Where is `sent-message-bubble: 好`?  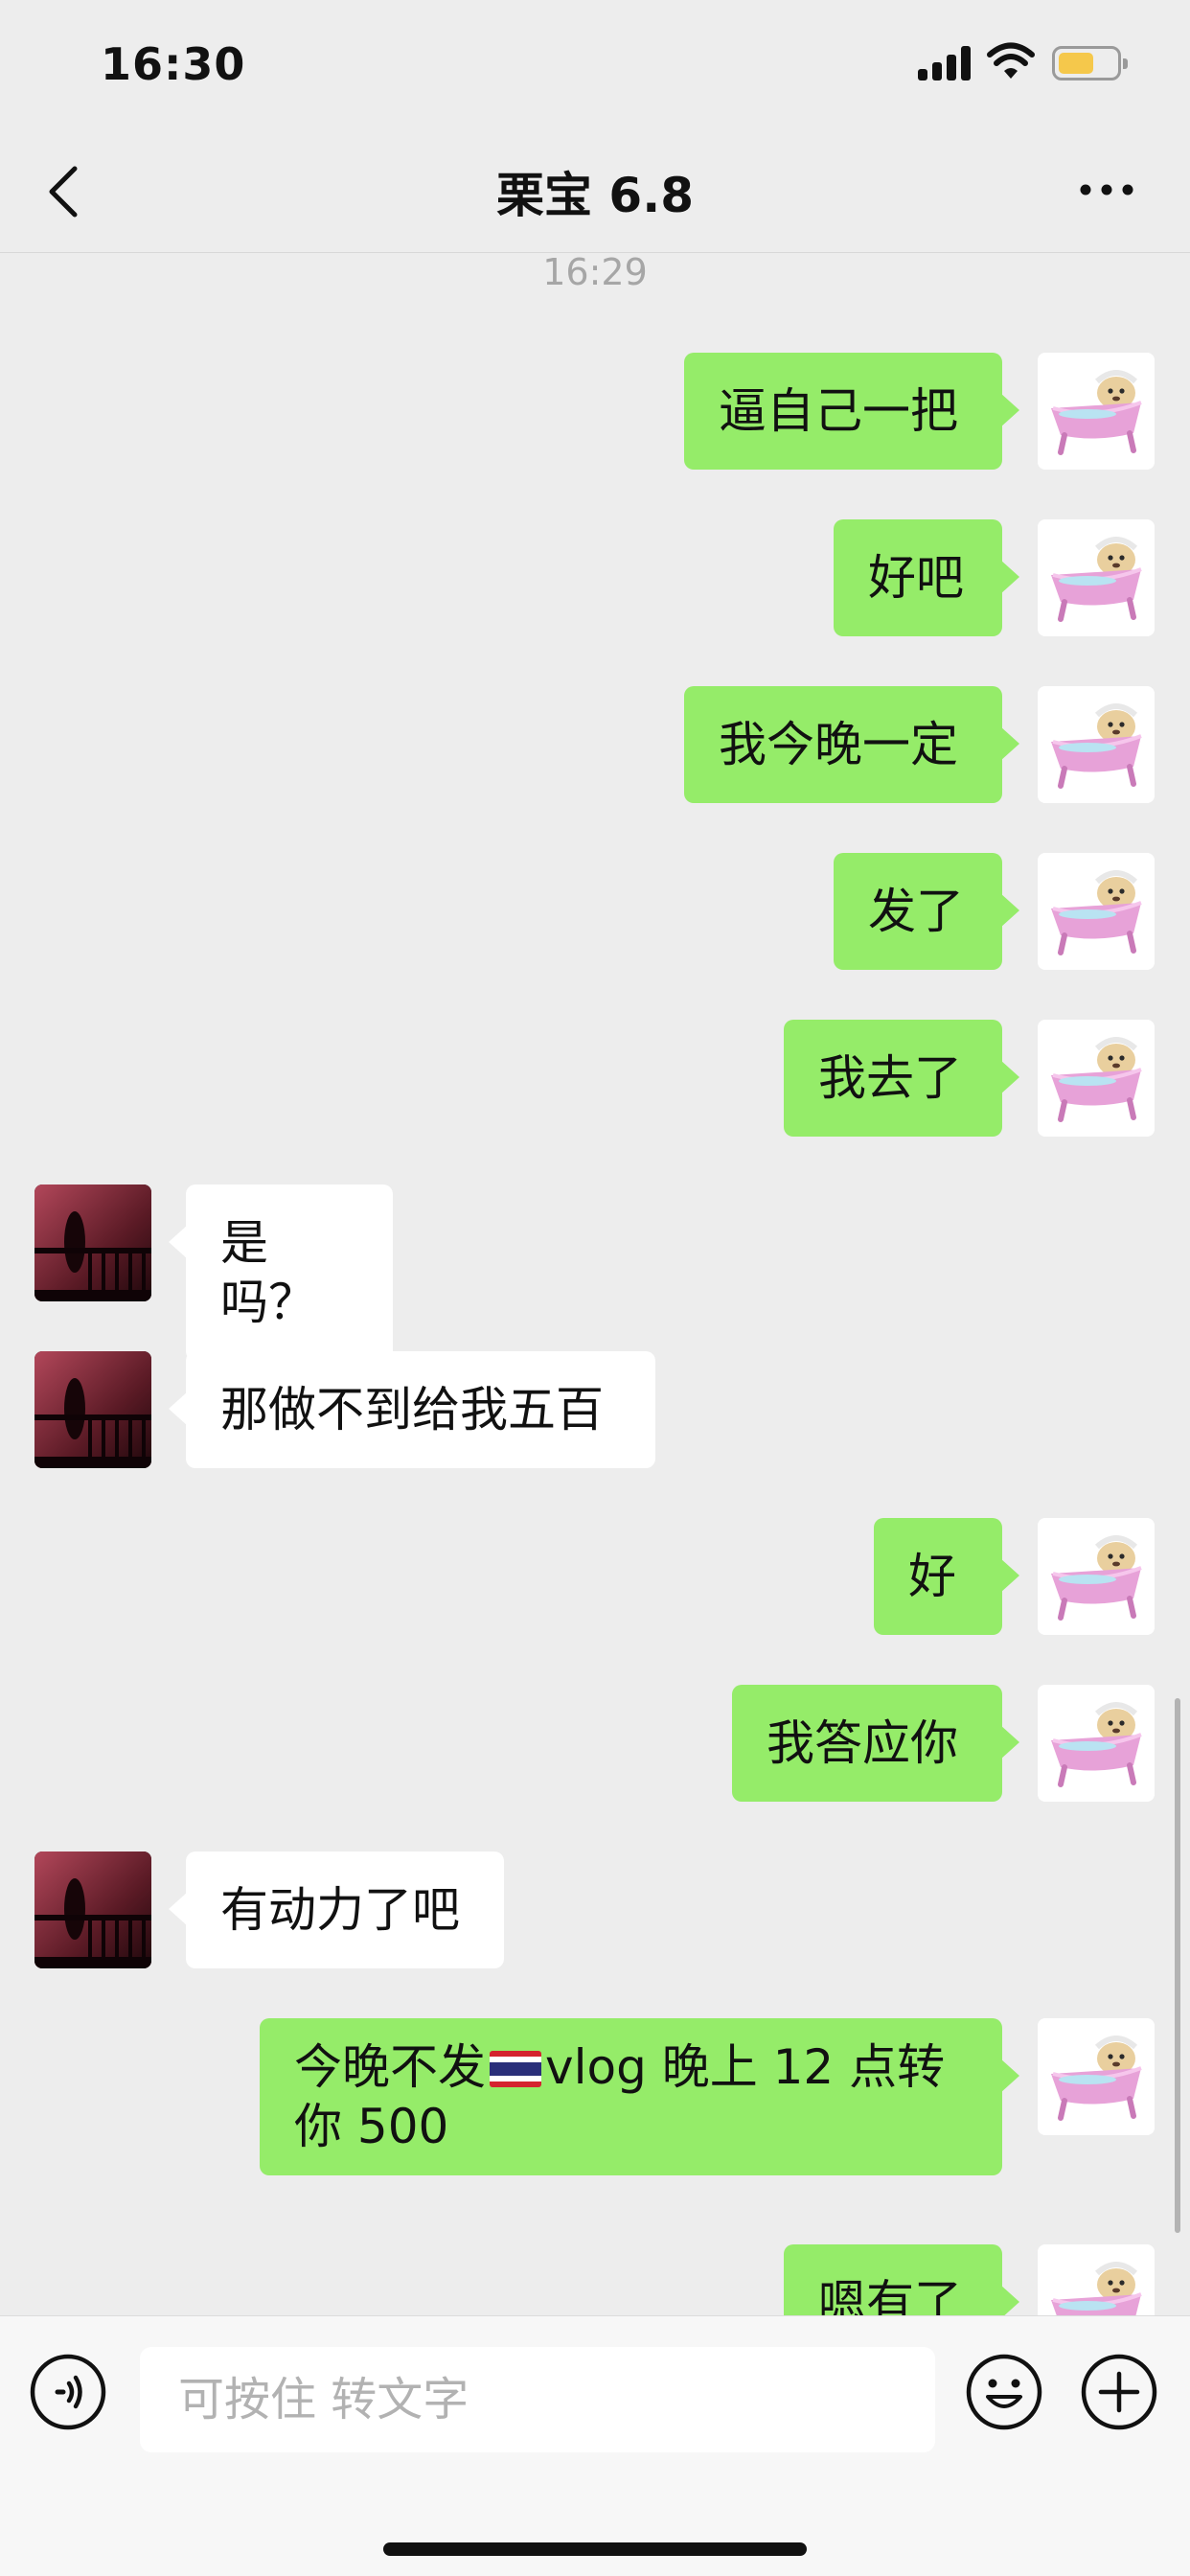
sent-message-bubble: 好 is located at coordinates (947, 1576).